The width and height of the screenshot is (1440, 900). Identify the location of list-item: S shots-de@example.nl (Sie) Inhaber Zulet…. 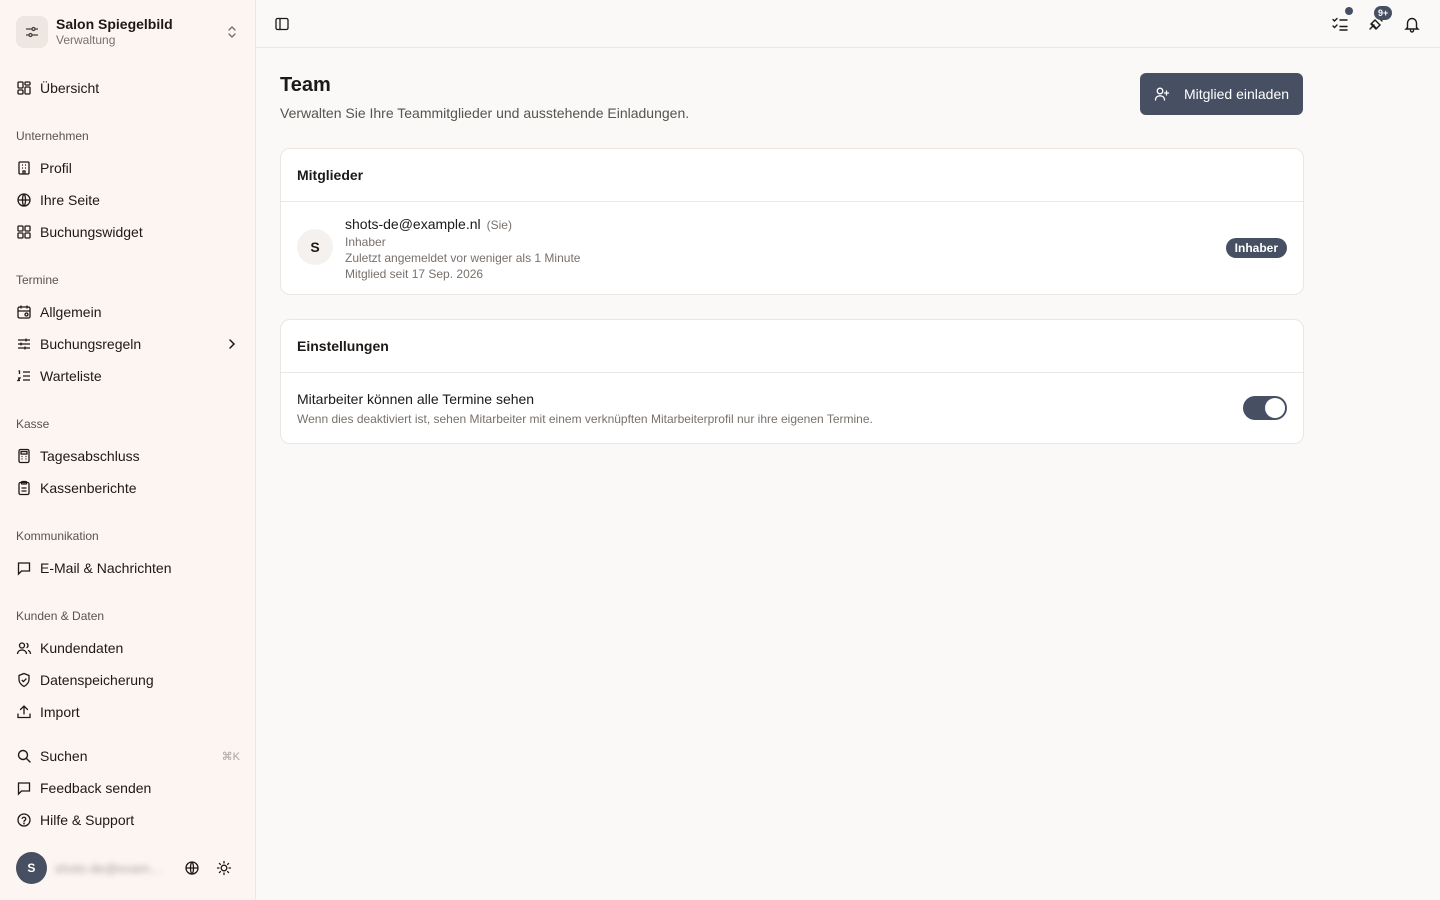
(792, 248).